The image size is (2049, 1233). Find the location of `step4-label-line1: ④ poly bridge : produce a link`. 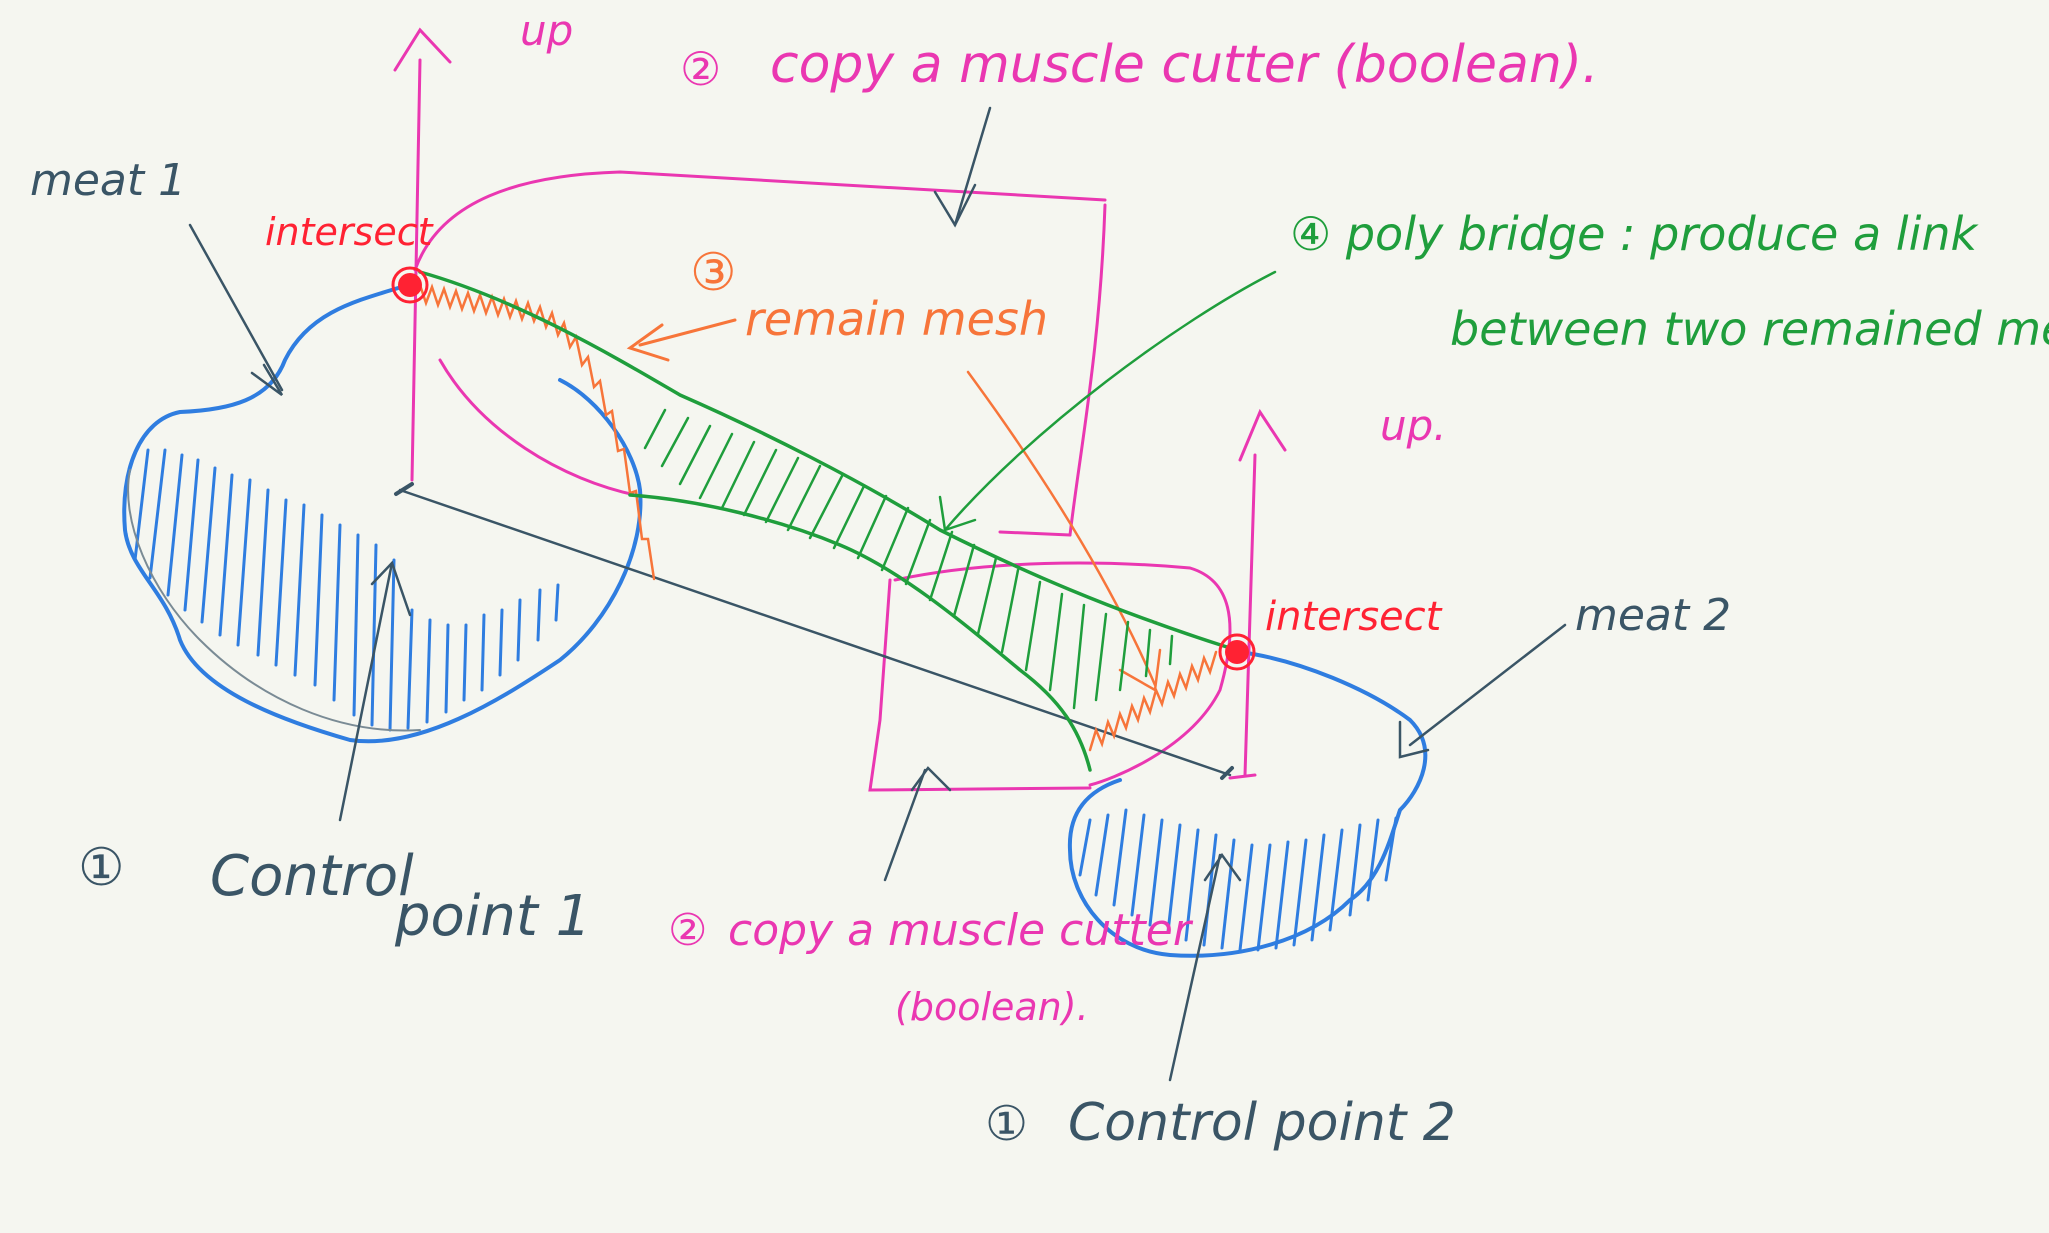

step4-label-line1: ④ poly bridge : produce a link is located at coordinates (1635, 234).